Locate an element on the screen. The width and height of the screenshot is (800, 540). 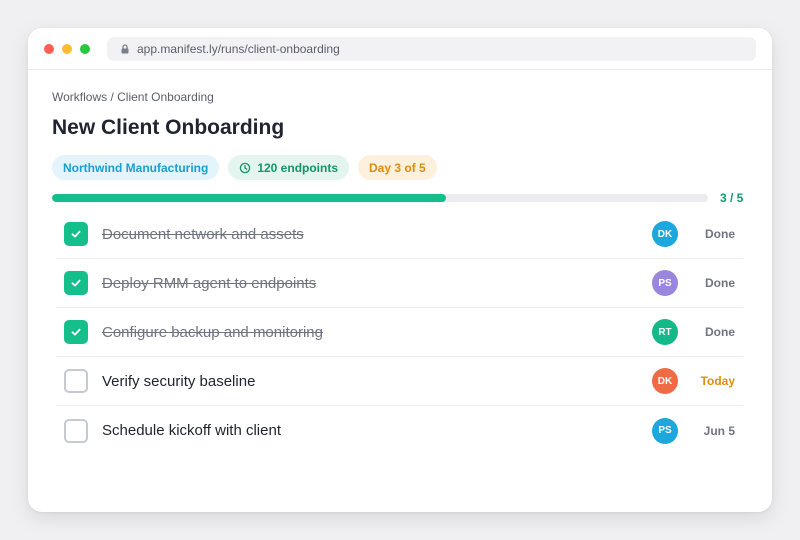
lock-icon is located at coordinates (125, 49).